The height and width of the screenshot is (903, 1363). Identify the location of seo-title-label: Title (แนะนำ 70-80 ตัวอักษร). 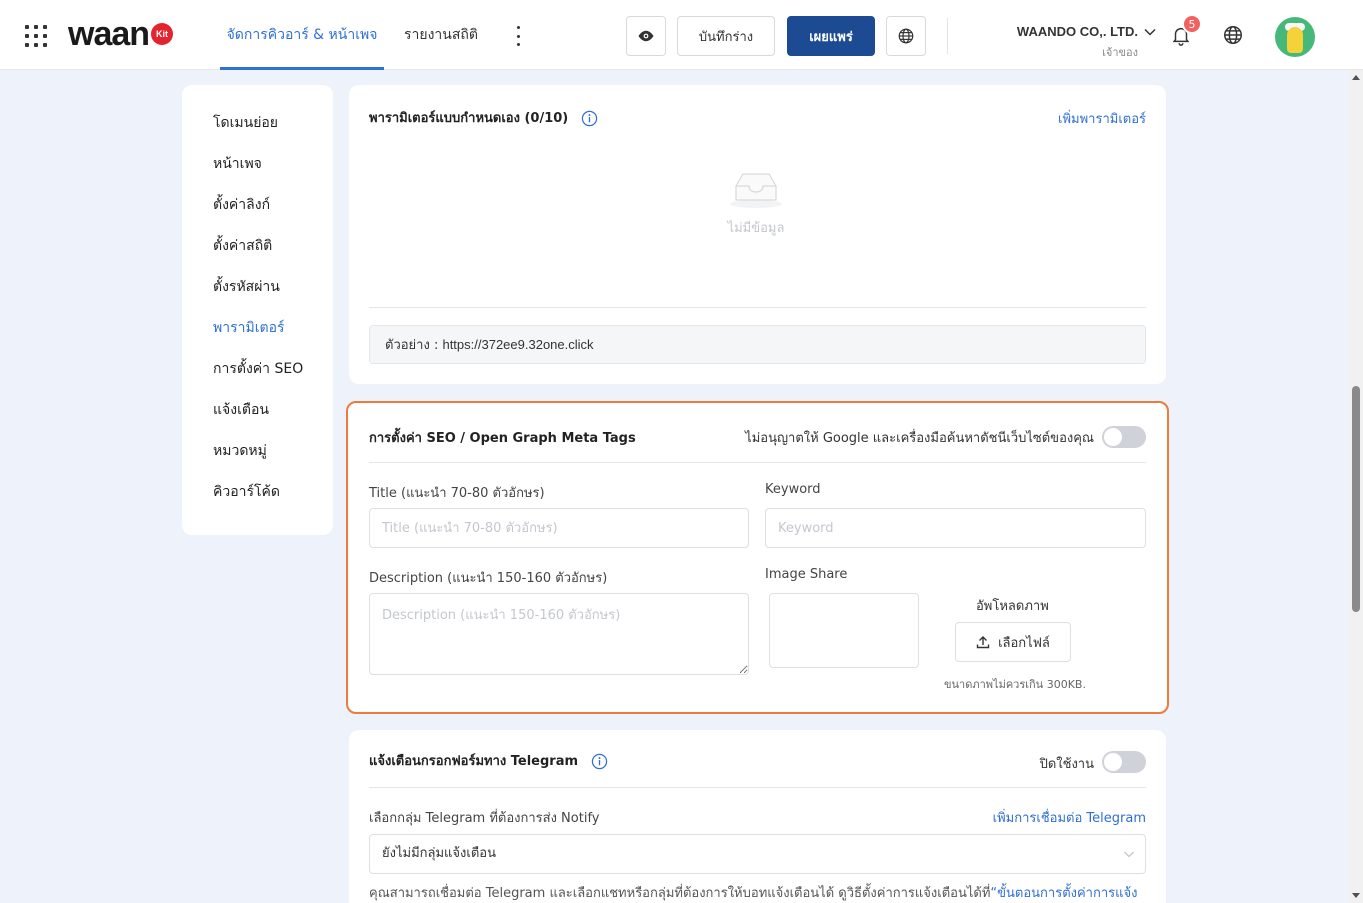
(457, 493).